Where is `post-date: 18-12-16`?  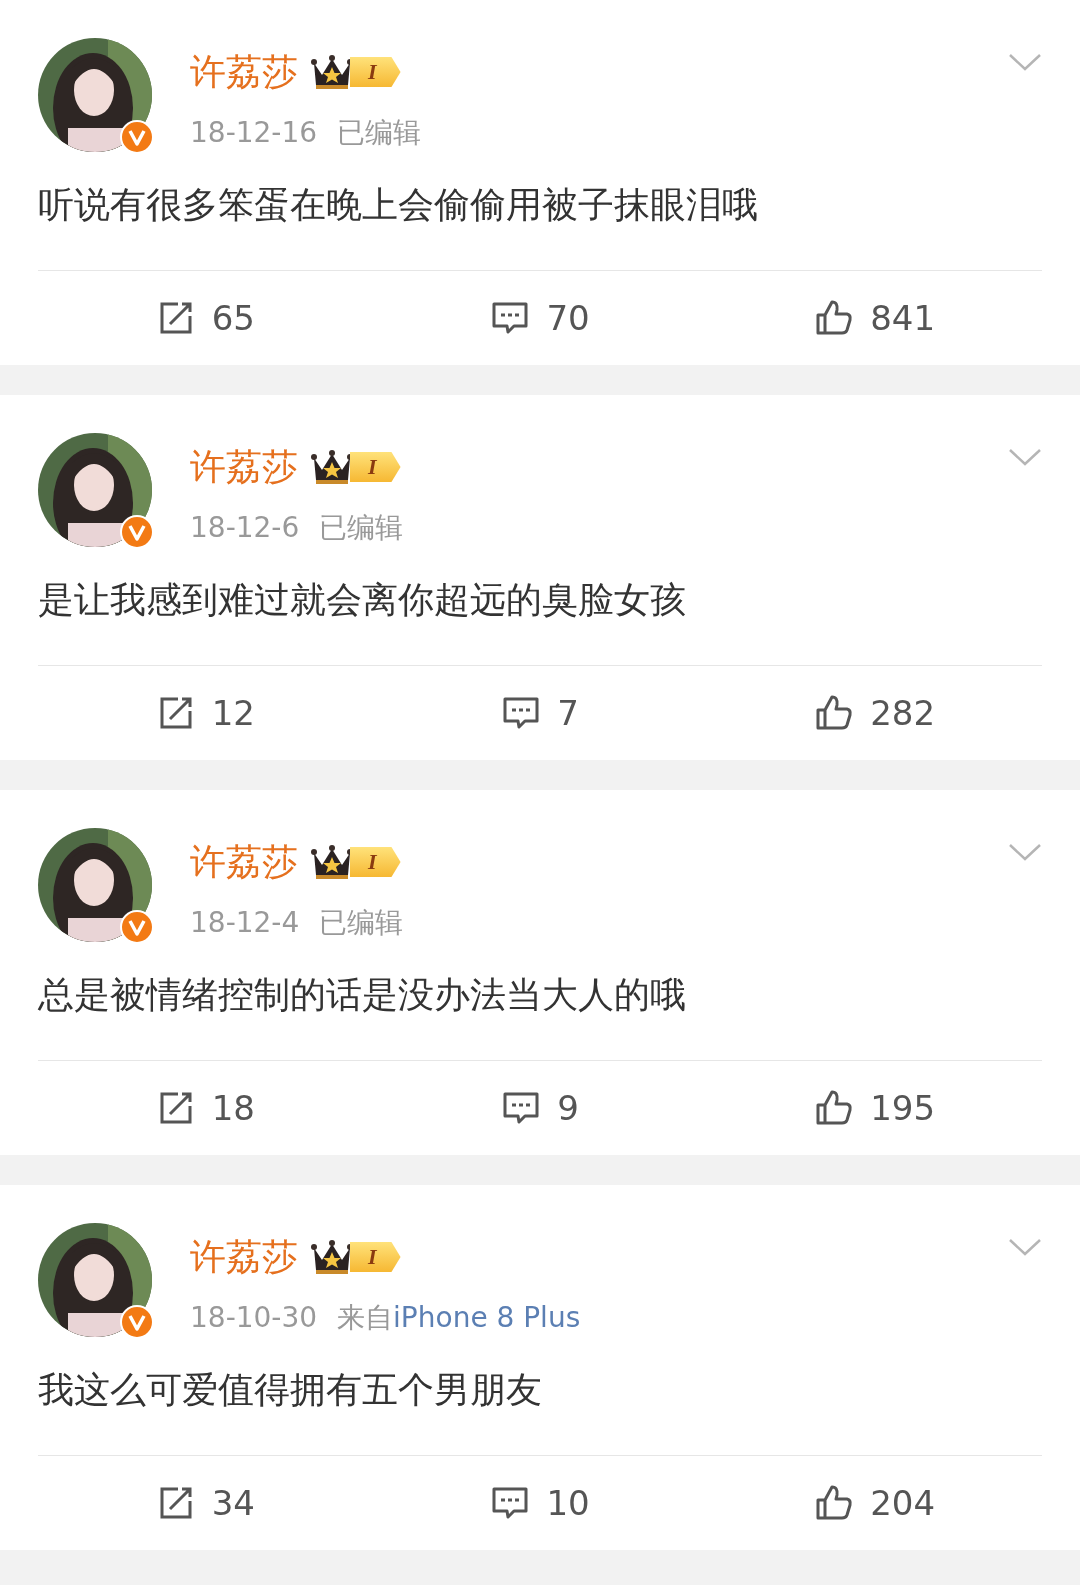
post-date: 18-12-16 is located at coordinates (254, 132).